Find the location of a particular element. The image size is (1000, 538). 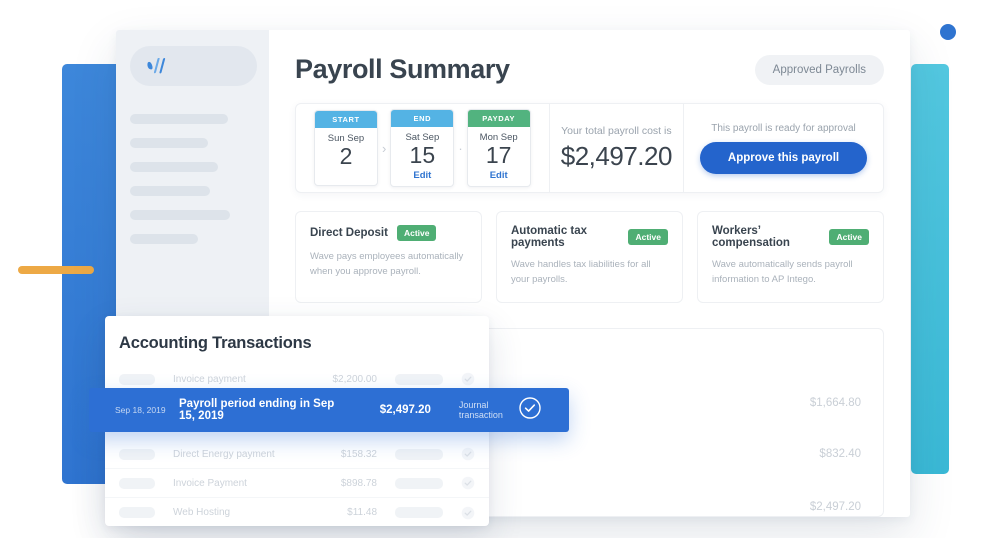

feature-title: Workers’ compensation is located at coordinates (751, 237).